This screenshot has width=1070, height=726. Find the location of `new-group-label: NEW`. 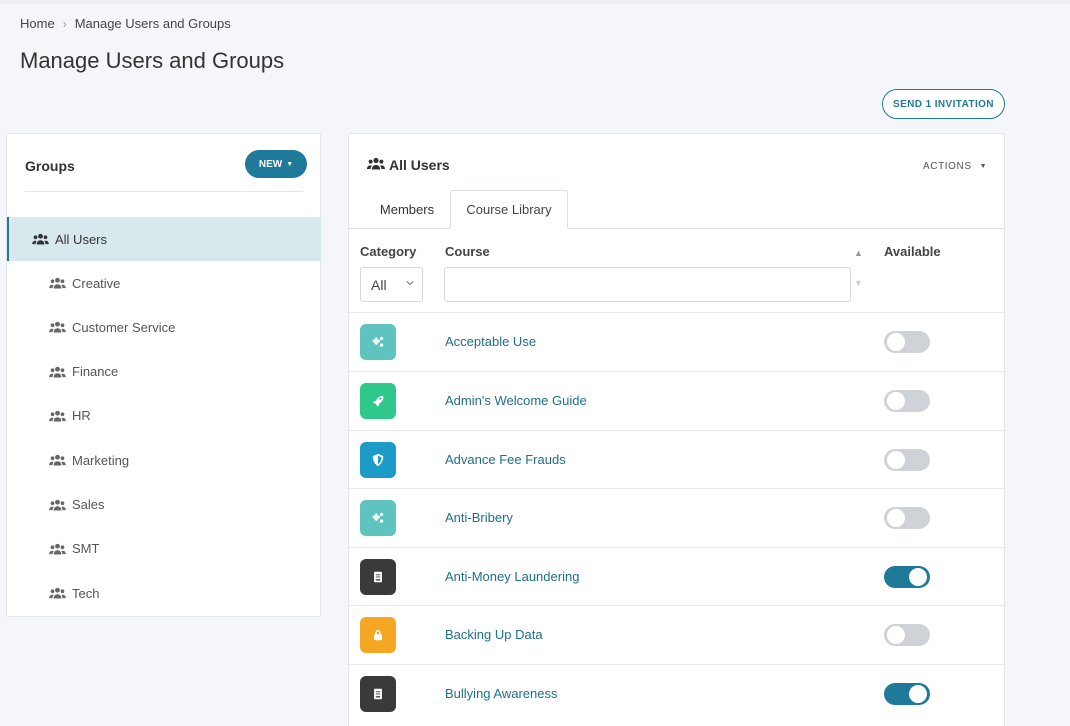

new-group-label: NEW is located at coordinates (270, 164).